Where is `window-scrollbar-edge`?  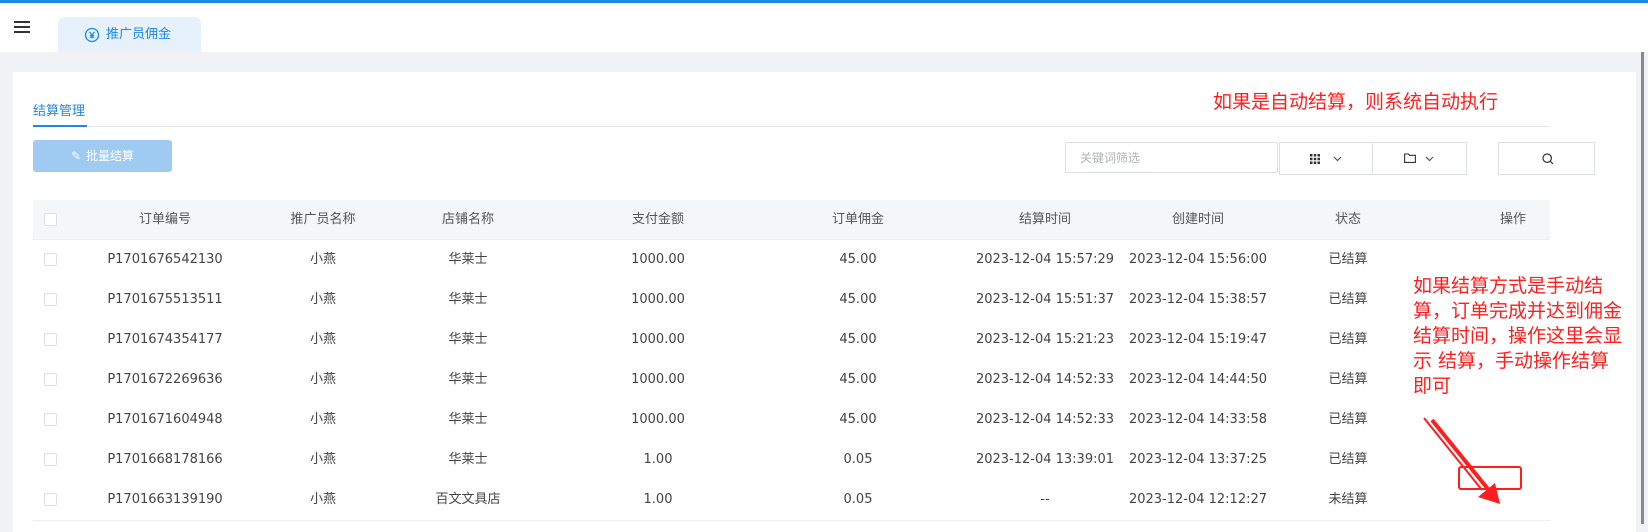
window-scrollbar-edge is located at coordinates (1642, 288).